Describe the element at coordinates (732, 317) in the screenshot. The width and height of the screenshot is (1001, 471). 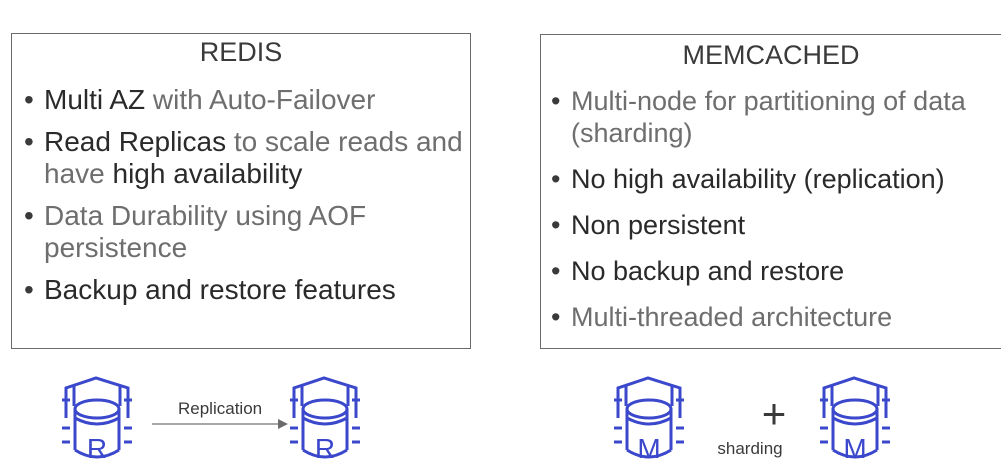
I see `bullet-text: Multi-threaded architecture` at that location.